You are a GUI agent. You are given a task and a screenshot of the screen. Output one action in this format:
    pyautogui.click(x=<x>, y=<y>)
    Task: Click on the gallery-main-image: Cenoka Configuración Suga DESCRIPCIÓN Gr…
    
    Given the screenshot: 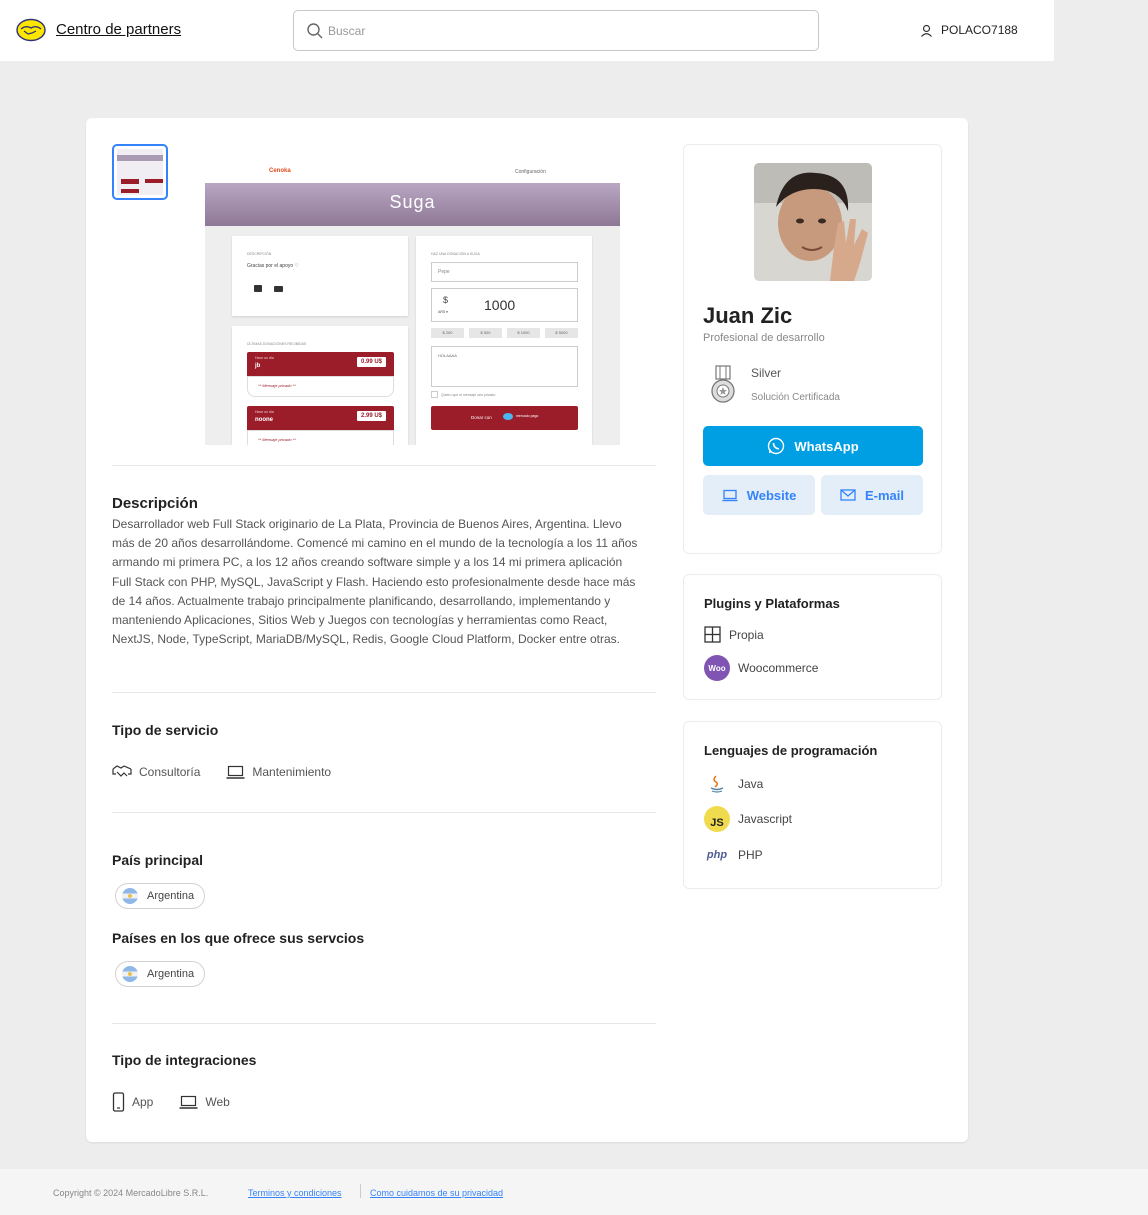 What is the action you would take?
    pyautogui.click(x=412, y=304)
    